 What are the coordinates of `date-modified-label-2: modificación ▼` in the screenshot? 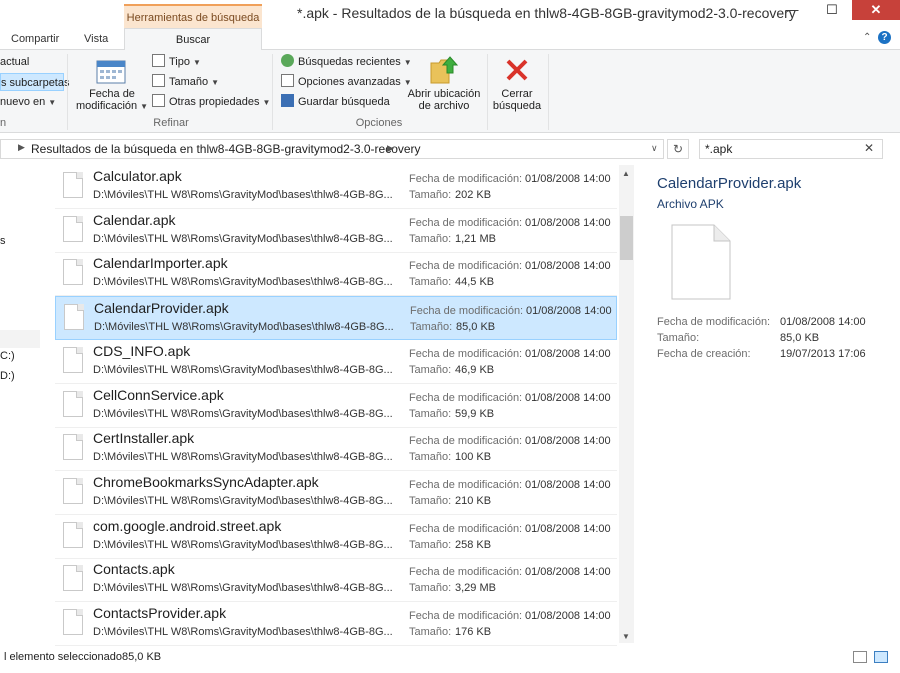 It's located at (112, 106).